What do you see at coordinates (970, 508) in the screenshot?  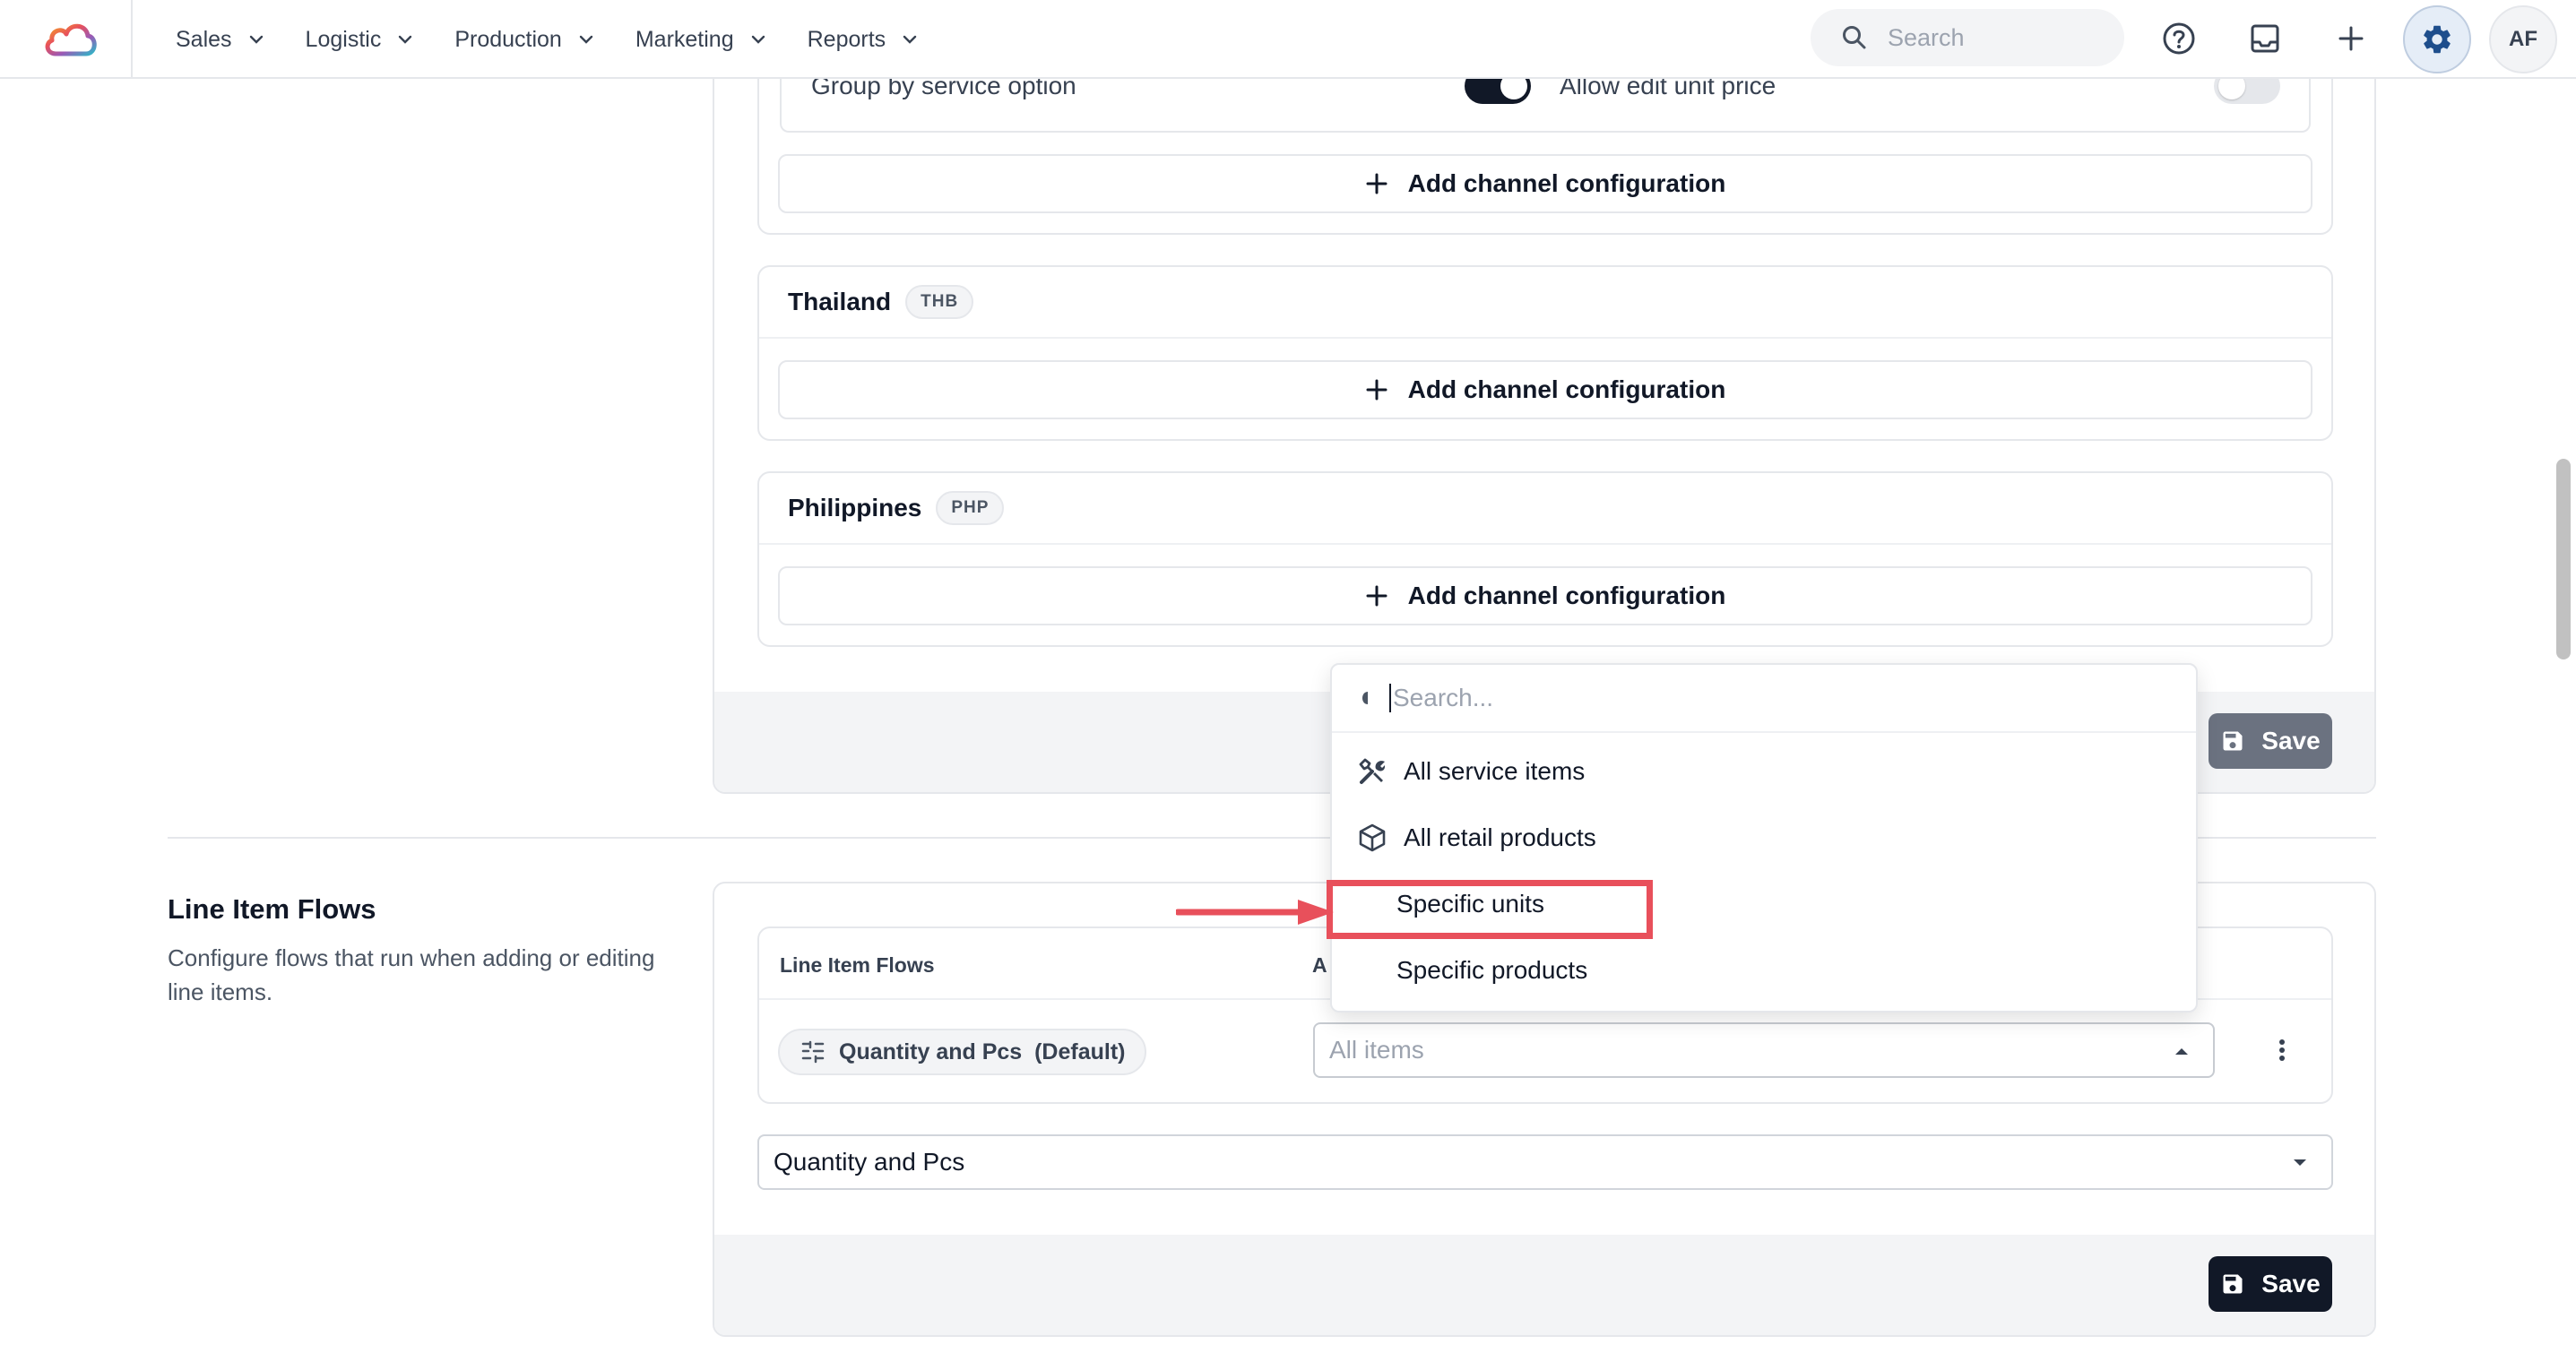 I see `currency-badge: PHP` at bounding box center [970, 508].